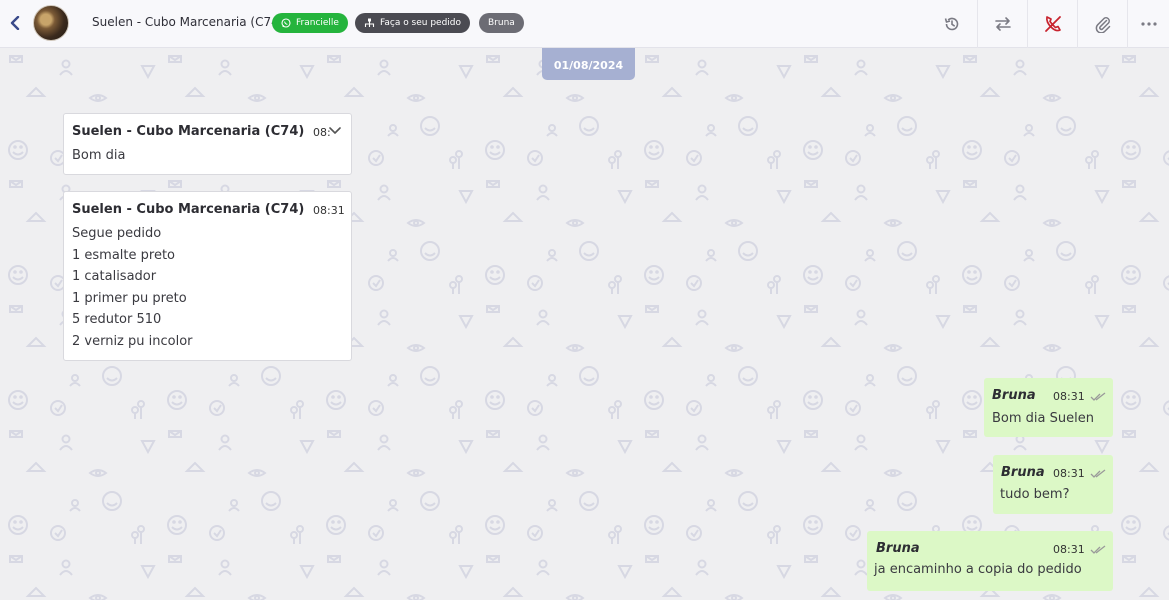 The width and height of the screenshot is (1169, 600). Describe the element at coordinates (978, 569) in the screenshot. I see `message-text: ja encaminho a copia do pedido` at that location.